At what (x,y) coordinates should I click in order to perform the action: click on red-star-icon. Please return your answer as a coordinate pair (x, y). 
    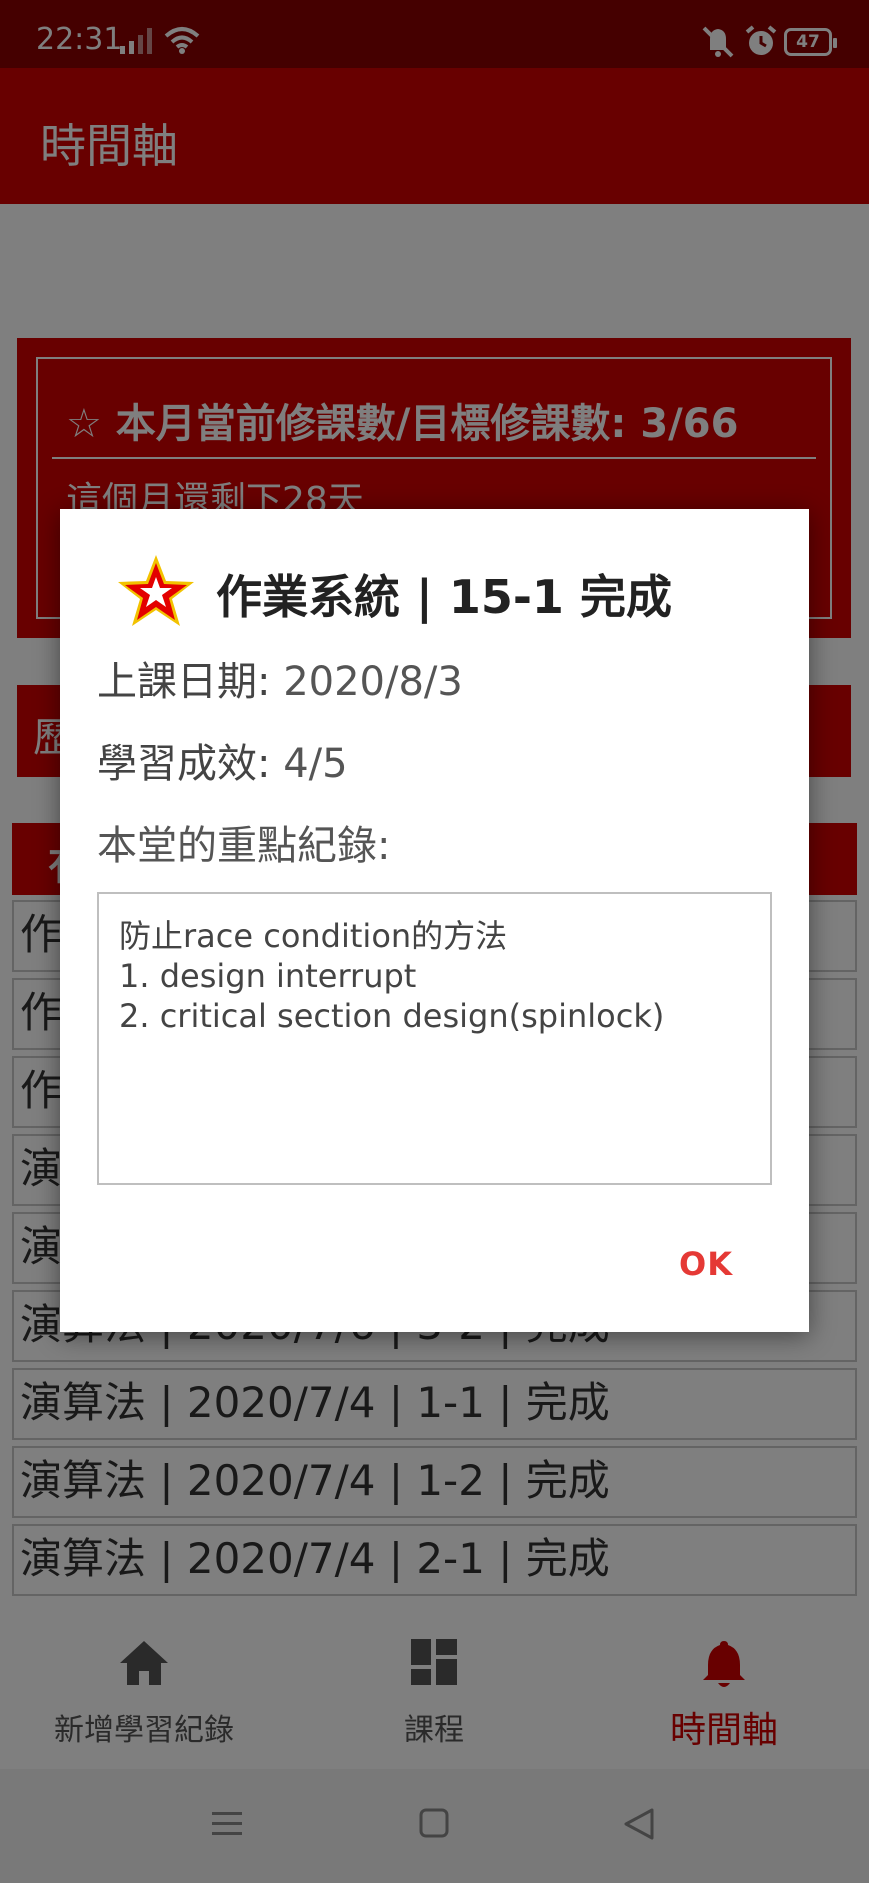
    Looking at the image, I should click on (156, 590).